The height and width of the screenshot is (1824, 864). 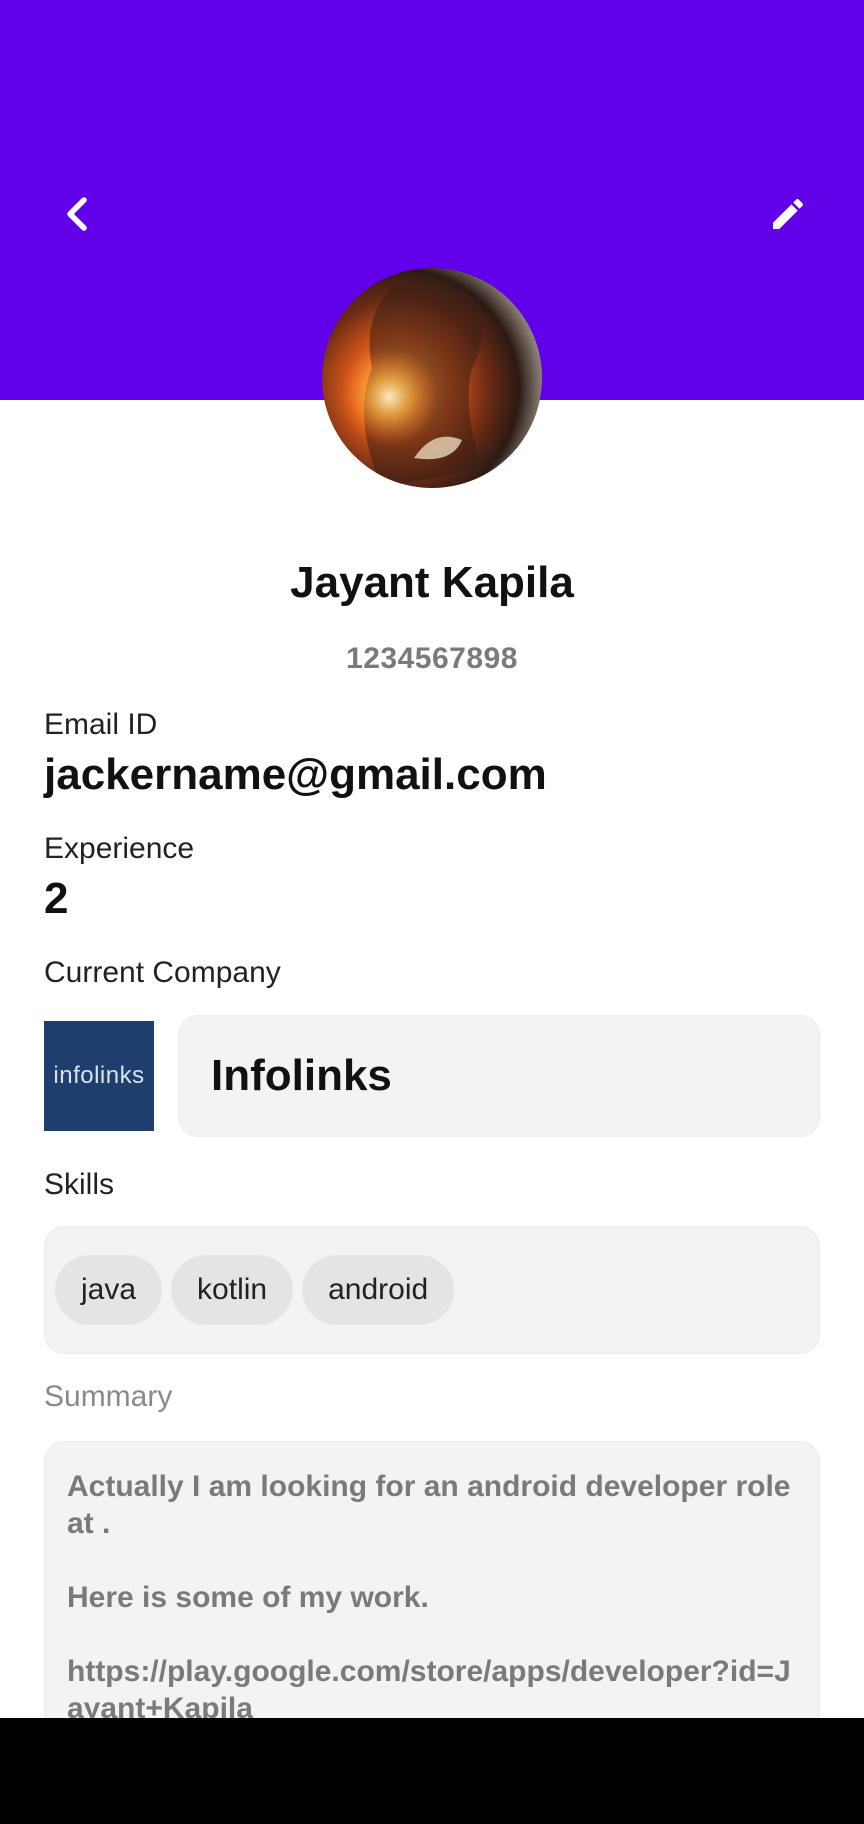 I want to click on current-company-label: Current Company, so click(x=162, y=972).